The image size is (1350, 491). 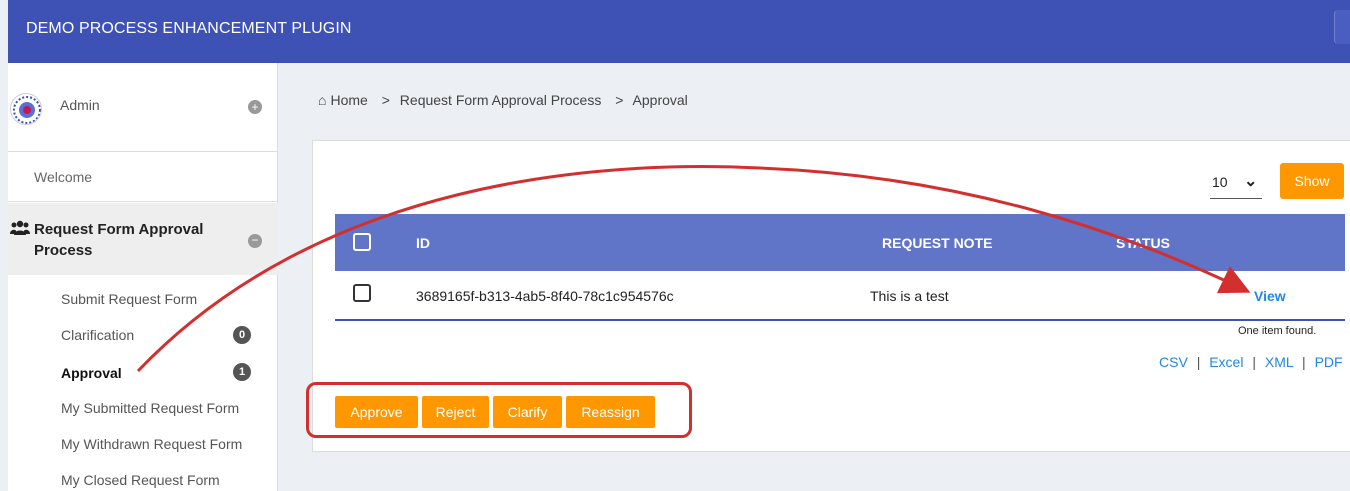 What do you see at coordinates (840, 242) in the screenshot?
I see `table-header: ID REQUEST NOTE STATUS` at bounding box center [840, 242].